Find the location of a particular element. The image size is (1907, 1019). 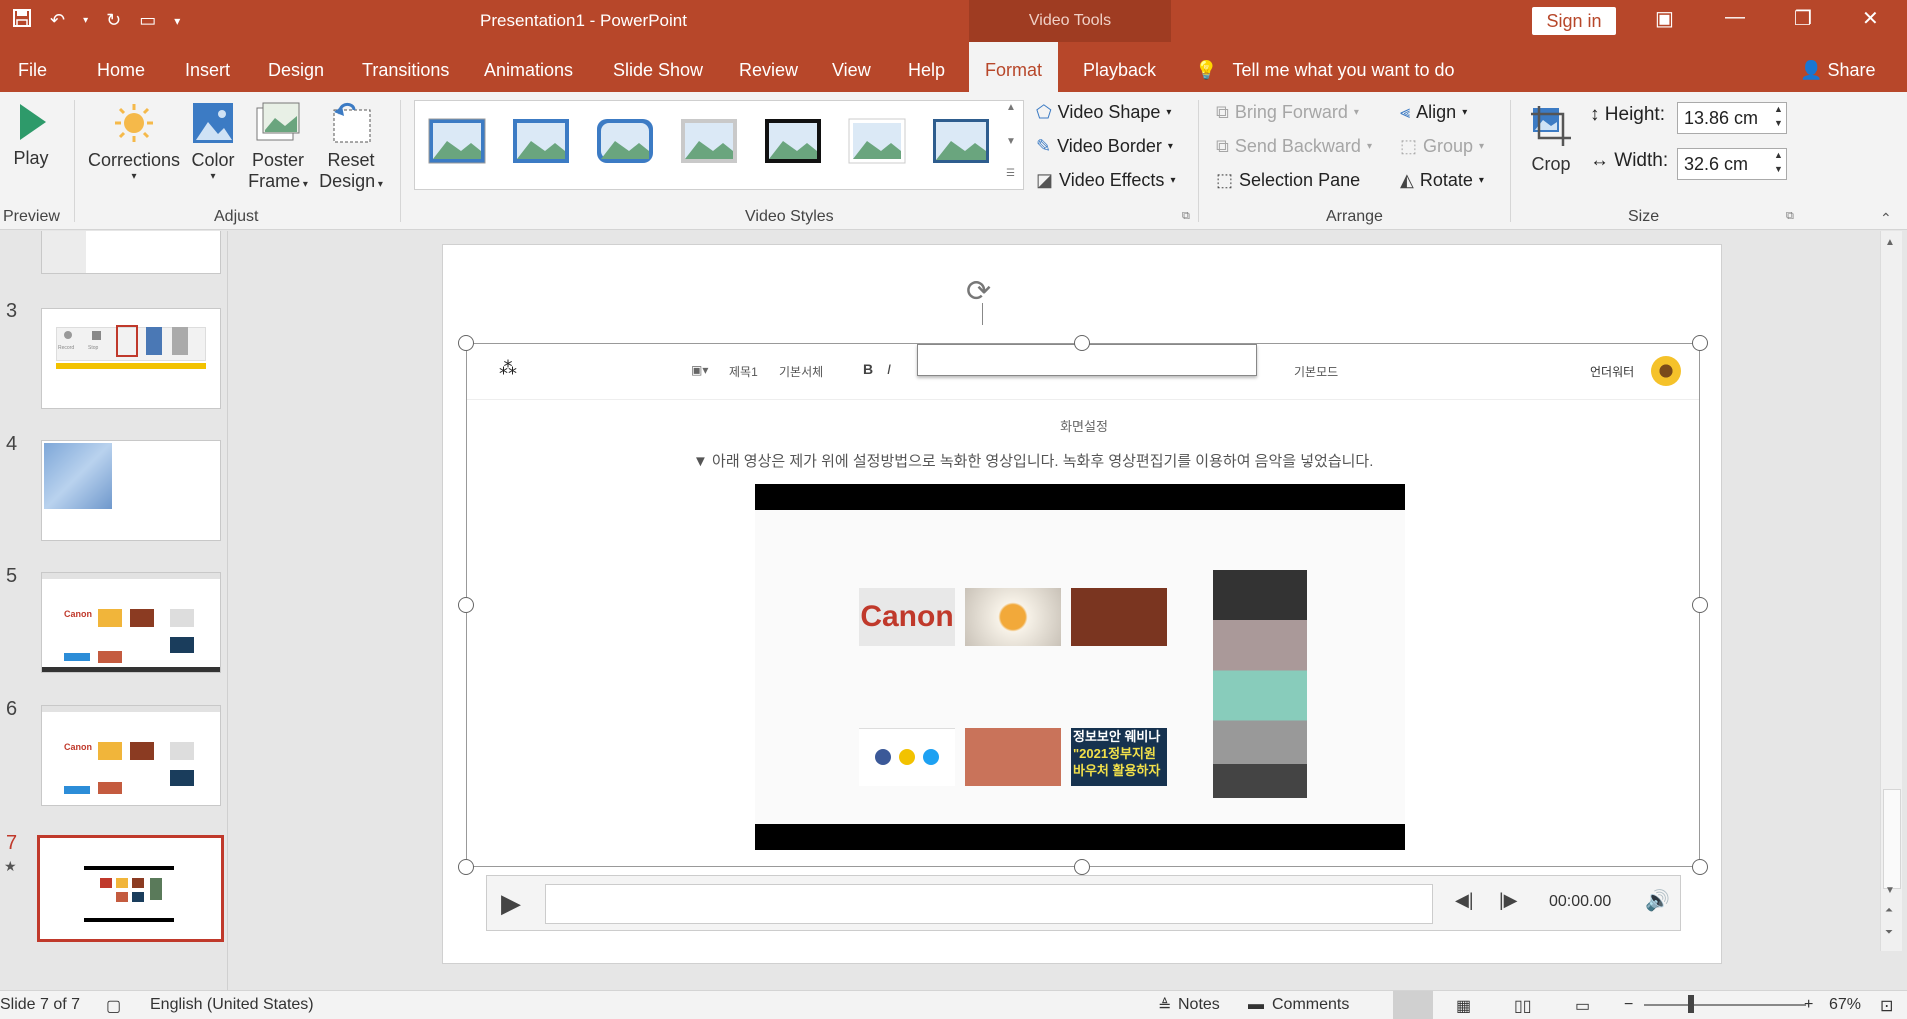

zoom-in-icon: + is located at coordinates (1808, 1005).